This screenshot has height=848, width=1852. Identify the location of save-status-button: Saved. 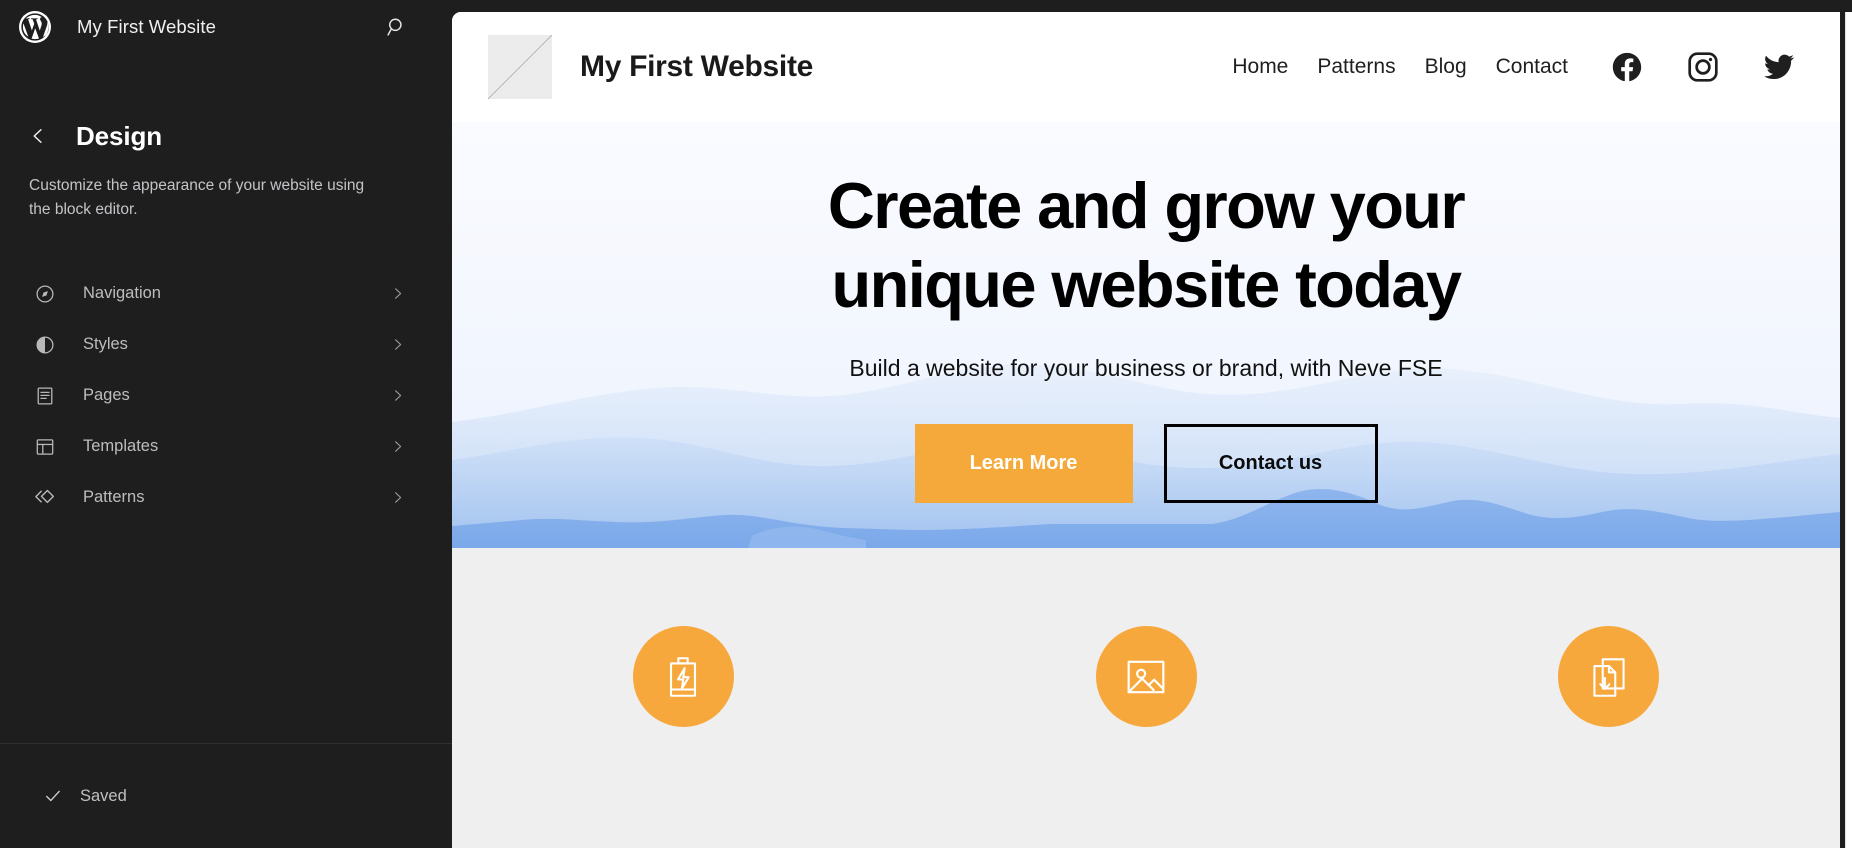
(84, 796).